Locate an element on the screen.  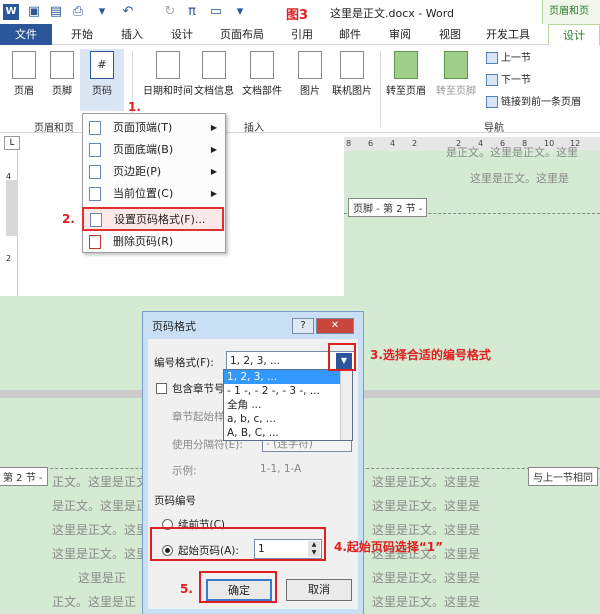
save-icon: ▣ is located at coordinates (34, 12).